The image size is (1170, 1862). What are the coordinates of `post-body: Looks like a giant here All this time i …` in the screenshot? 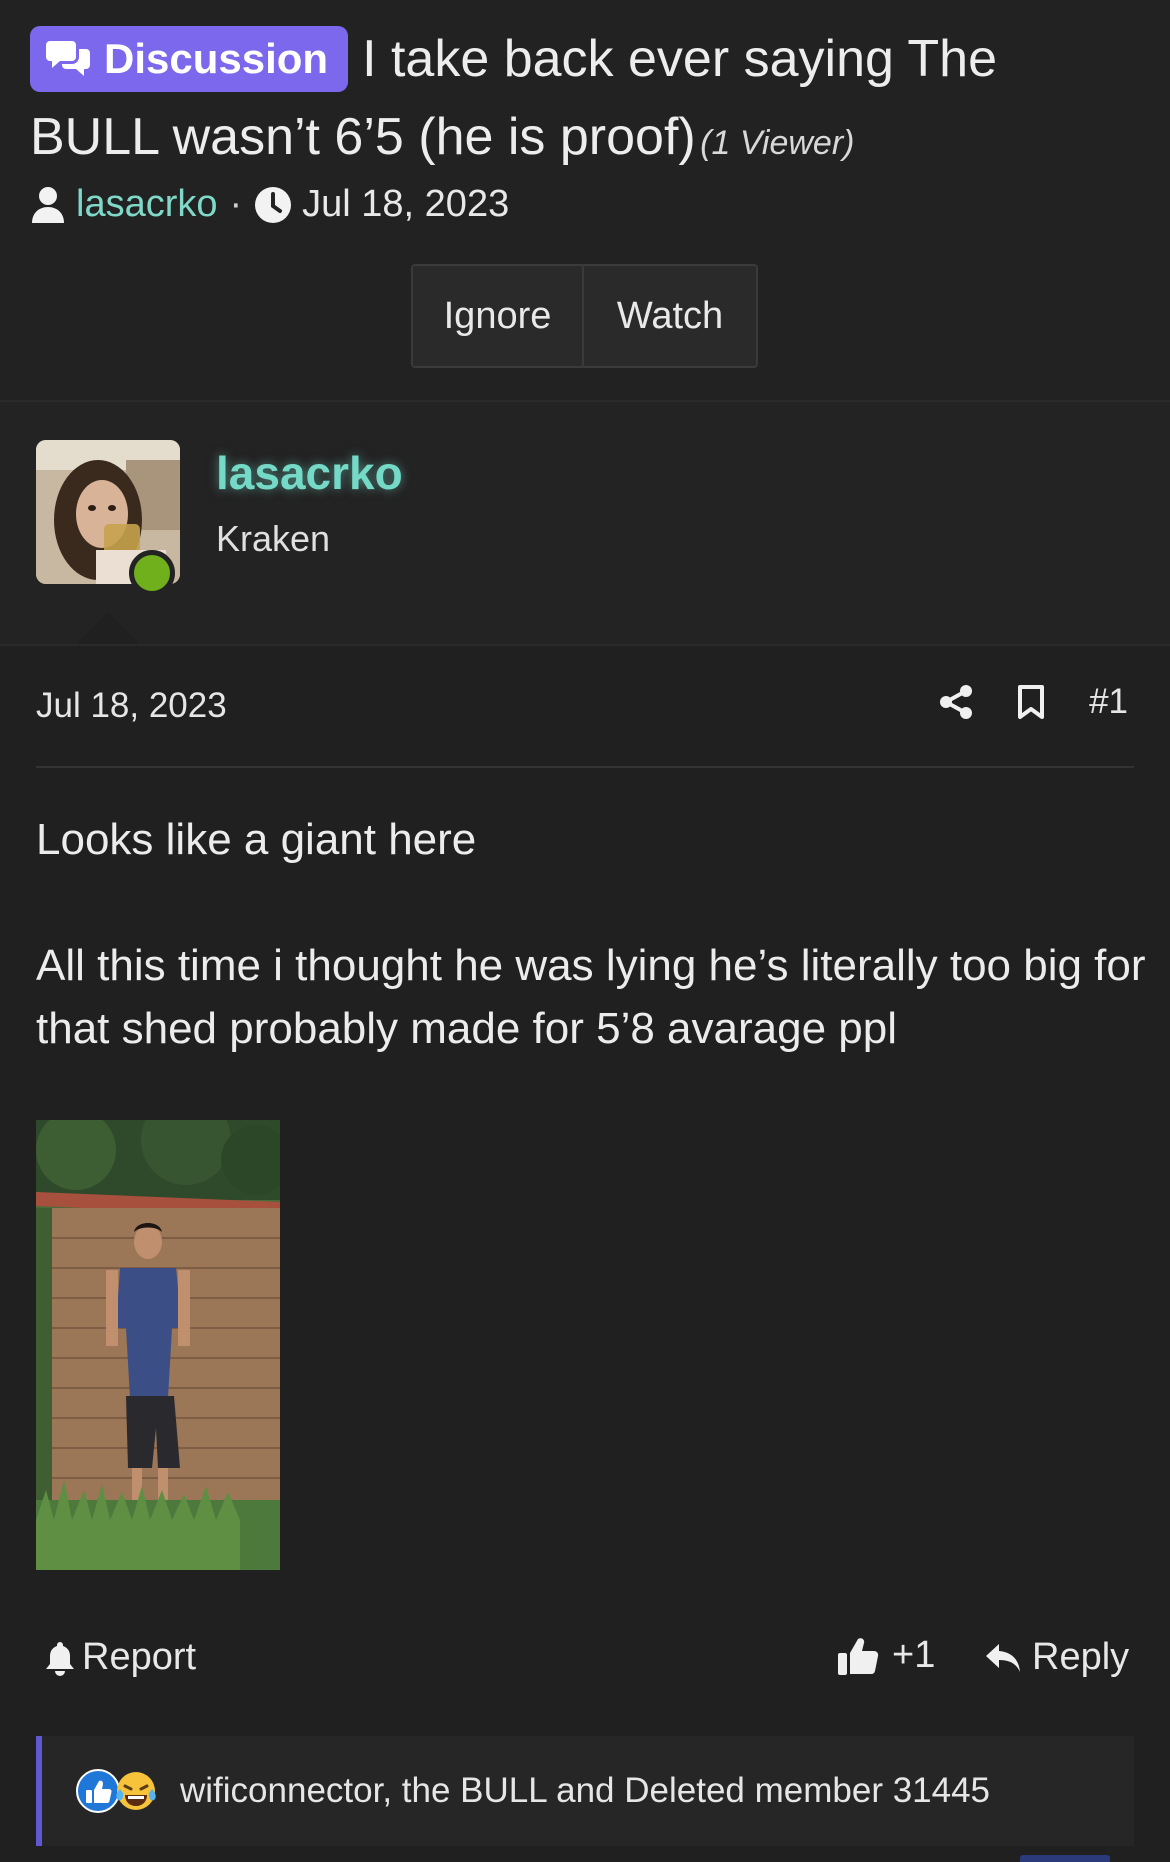 It's located at (591, 934).